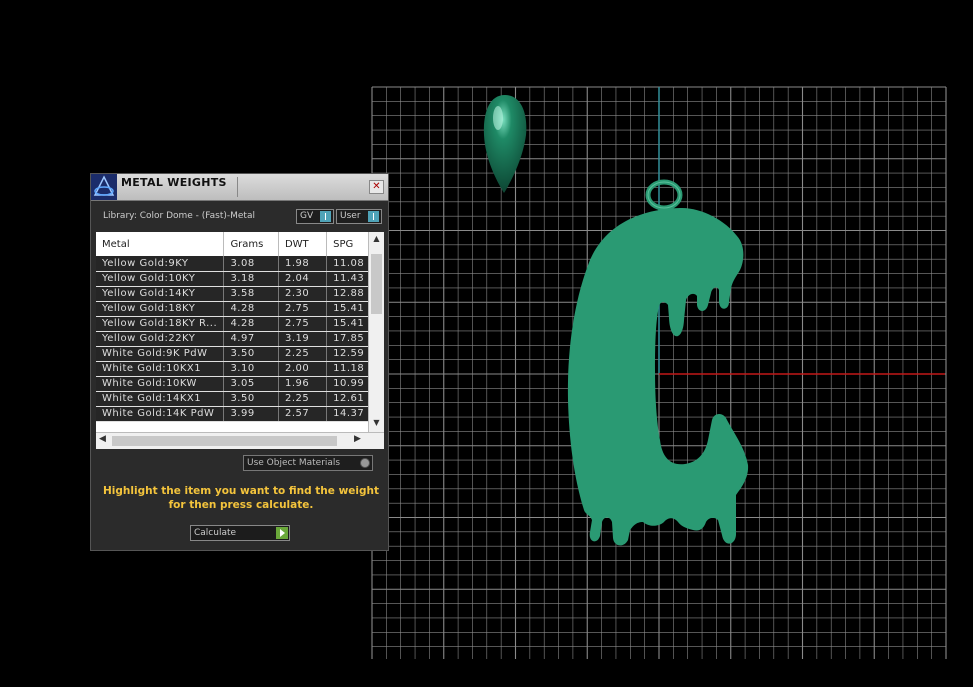 The image size is (973, 687). What do you see at coordinates (251, 369) in the screenshot?
I see `table-cell: 3.10` at bounding box center [251, 369].